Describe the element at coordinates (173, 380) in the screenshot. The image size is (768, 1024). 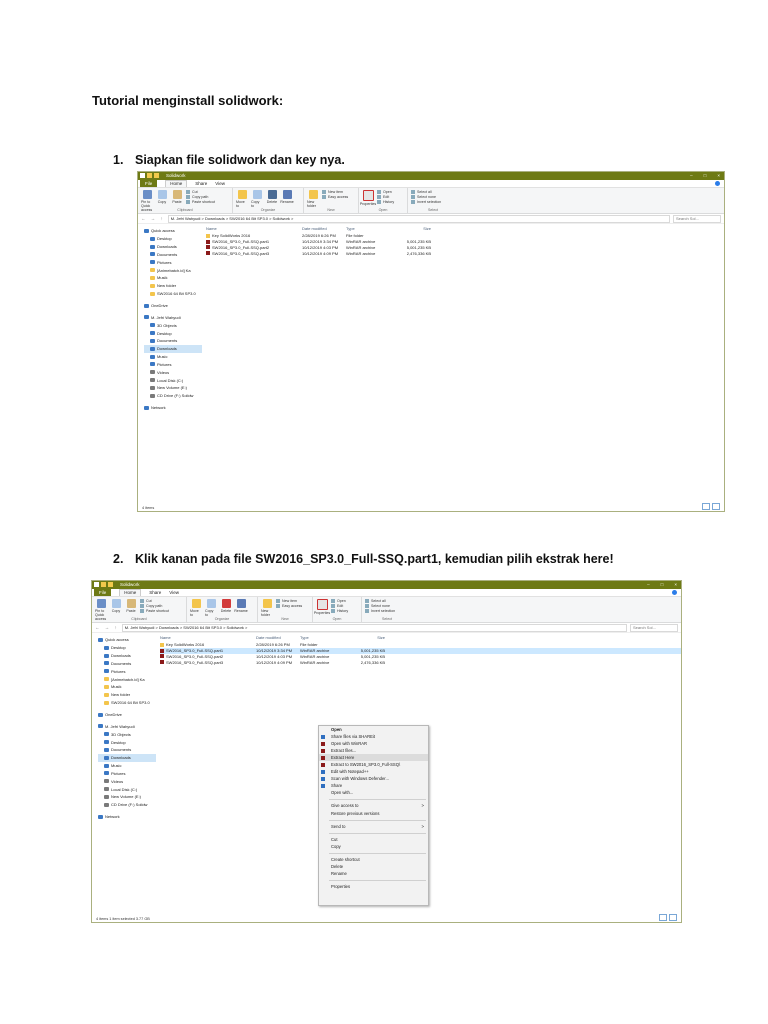
I see `nav-item: Local Disk (C:)` at that location.